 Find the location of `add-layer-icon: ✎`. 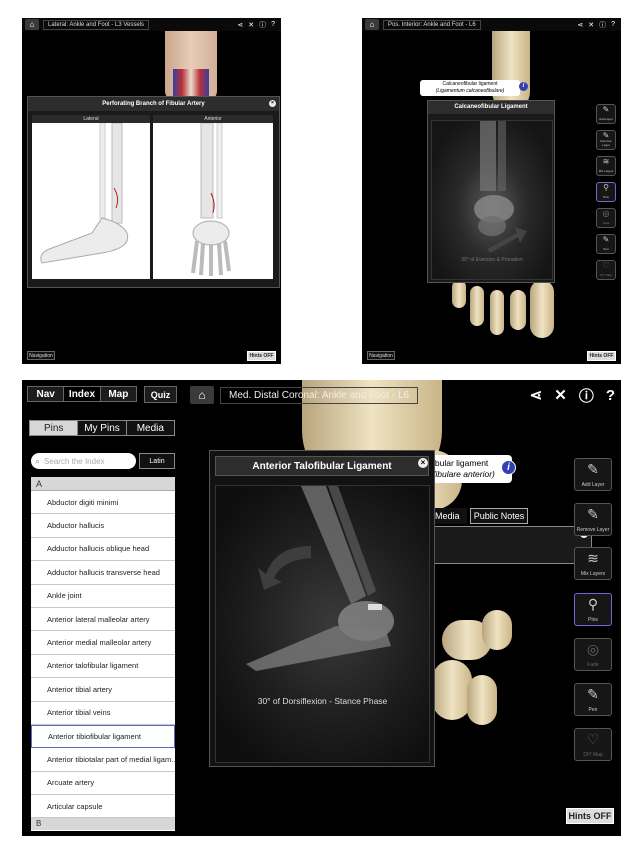

add-layer-icon: ✎ is located at coordinates (606, 109).